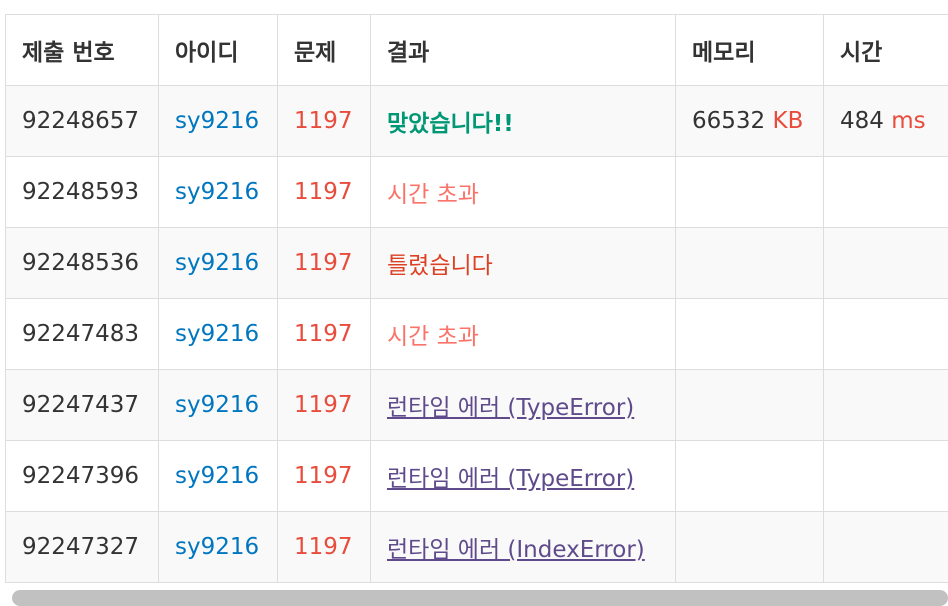 This screenshot has width=948, height=606. What do you see at coordinates (480, 598) in the screenshot?
I see `horizontal-scrollbar` at bounding box center [480, 598].